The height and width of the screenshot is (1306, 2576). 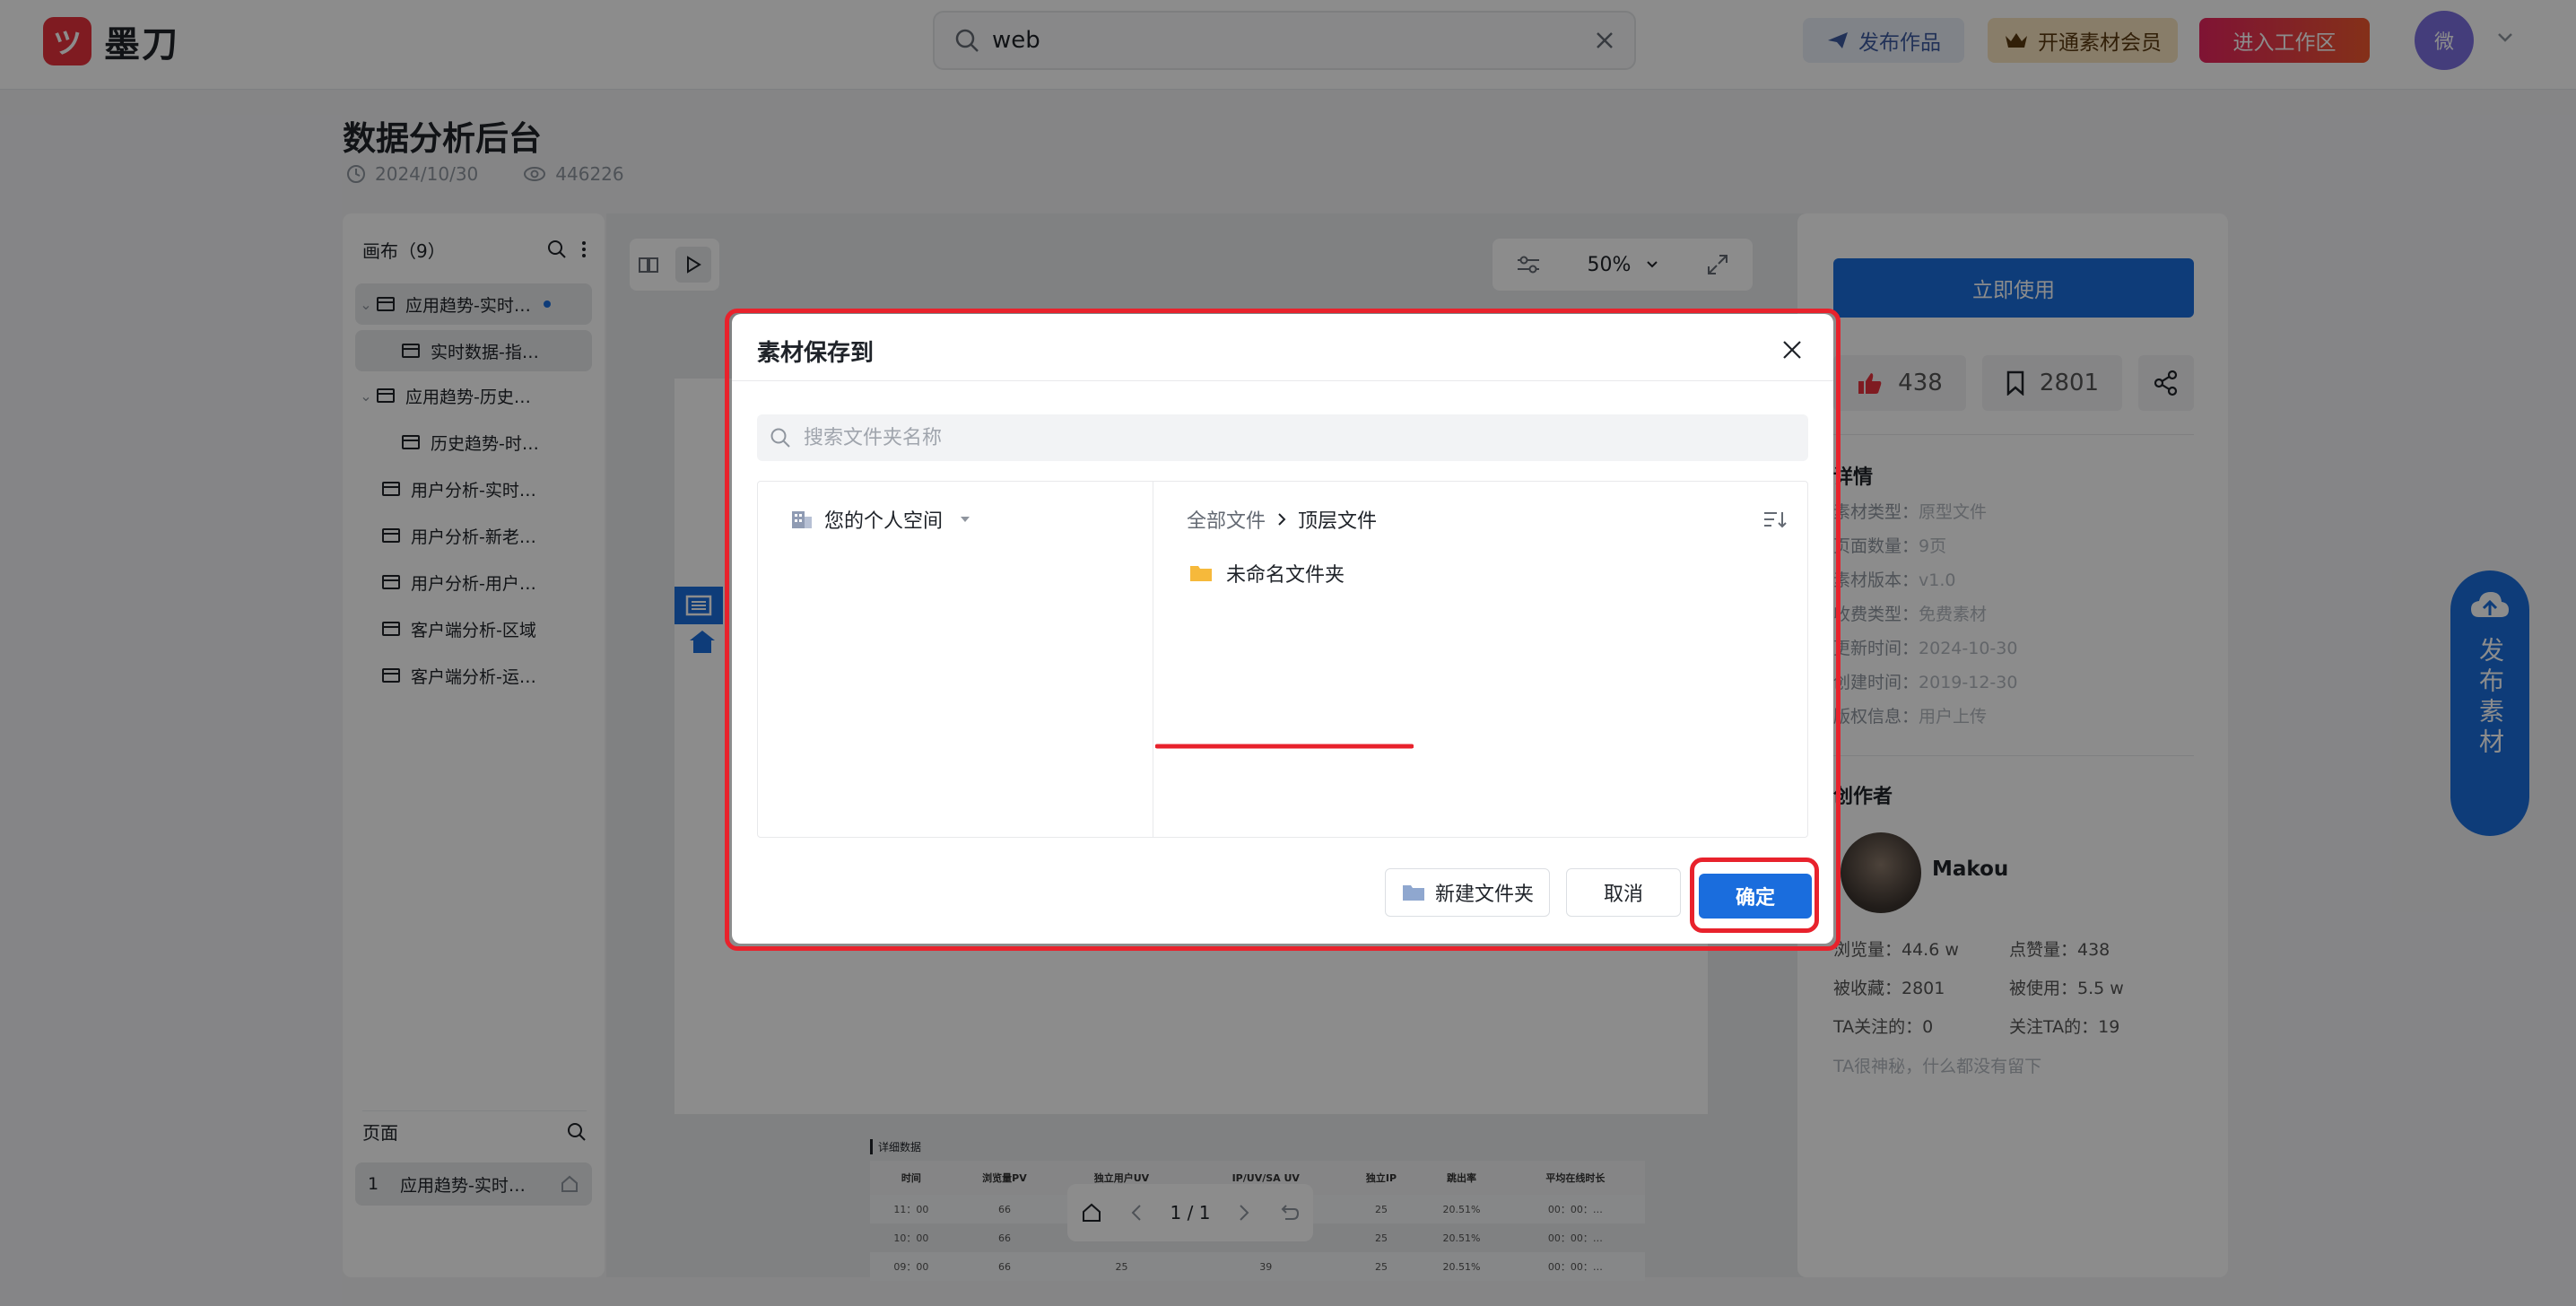 What do you see at coordinates (1775, 520) in the screenshot?
I see `sort-icon` at bounding box center [1775, 520].